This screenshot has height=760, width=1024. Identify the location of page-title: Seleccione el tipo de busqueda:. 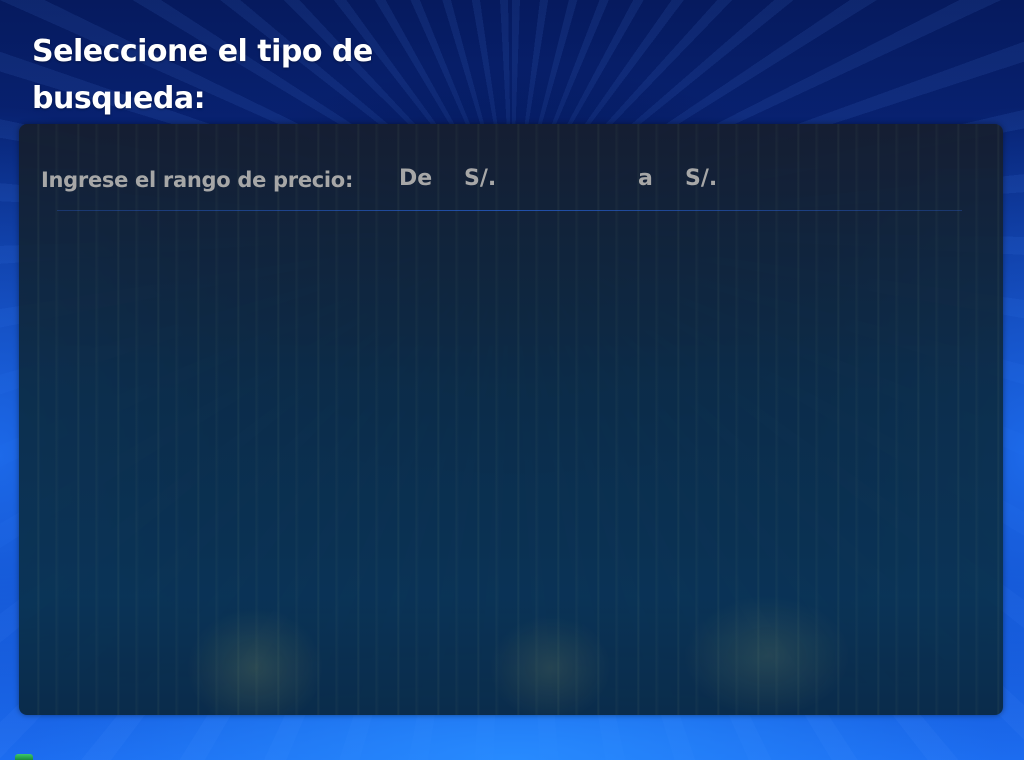
(202, 75).